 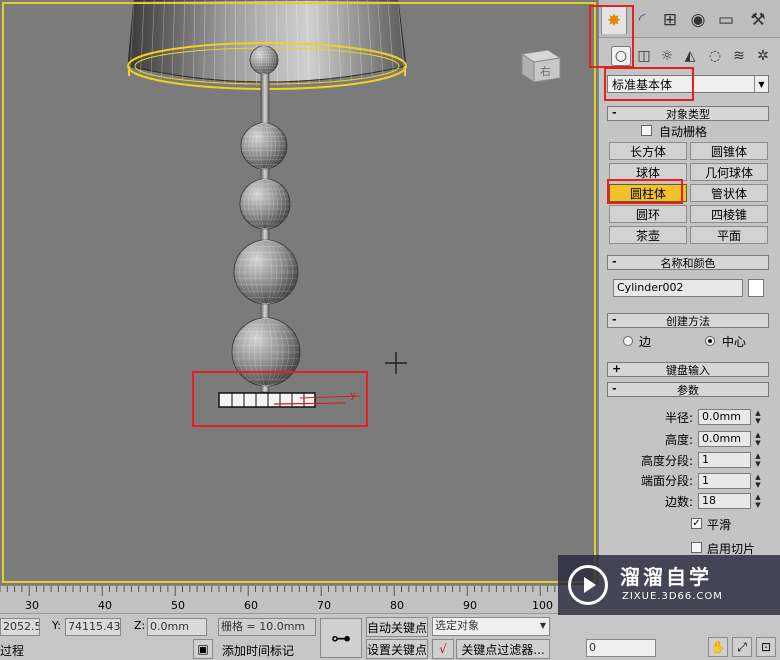 What do you see at coordinates (696, 523) in the screenshot?
I see `smooth-checkbox: ✓` at bounding box center [696, 523].